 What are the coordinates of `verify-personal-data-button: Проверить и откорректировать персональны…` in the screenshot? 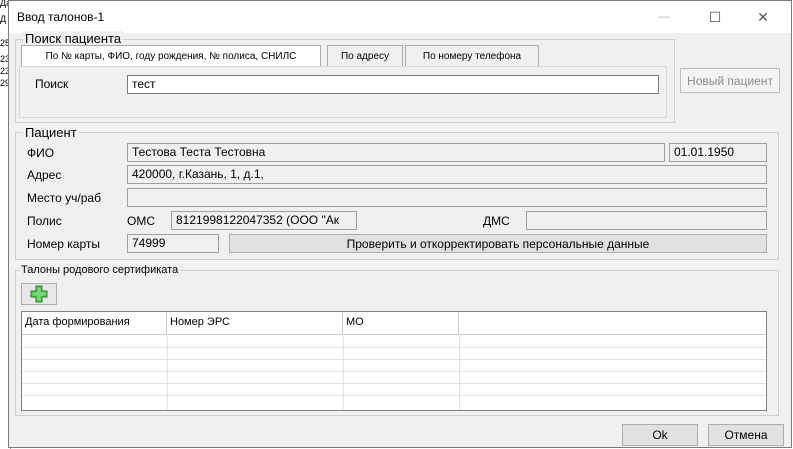 It's located at (498, 243).